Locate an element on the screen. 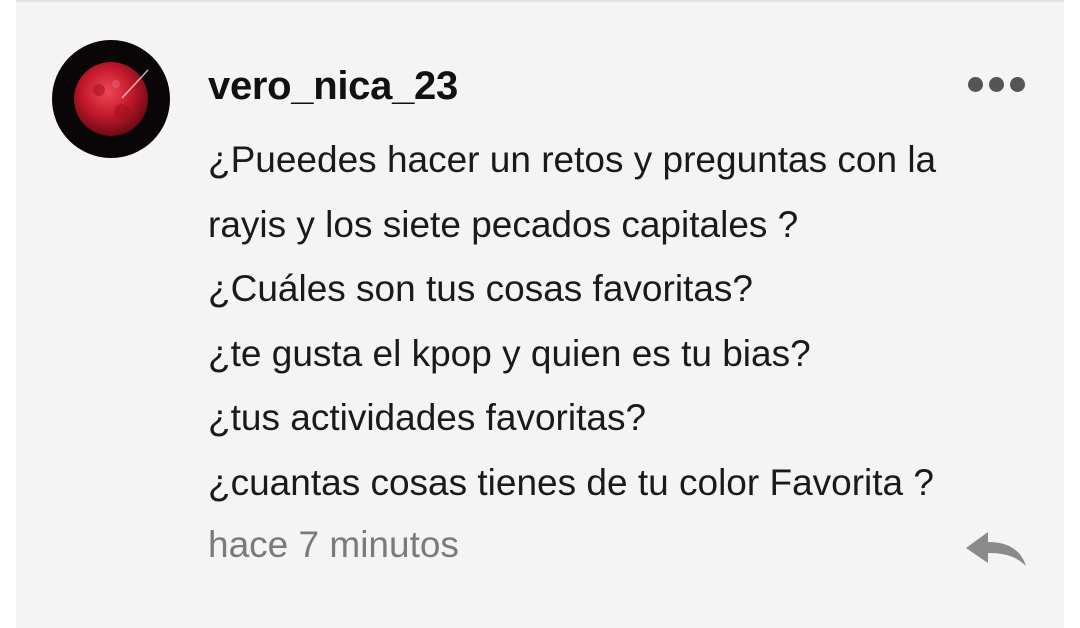 The height and width of the screenshot is (628, 1080). avatar is located at coordinates (111, 99).